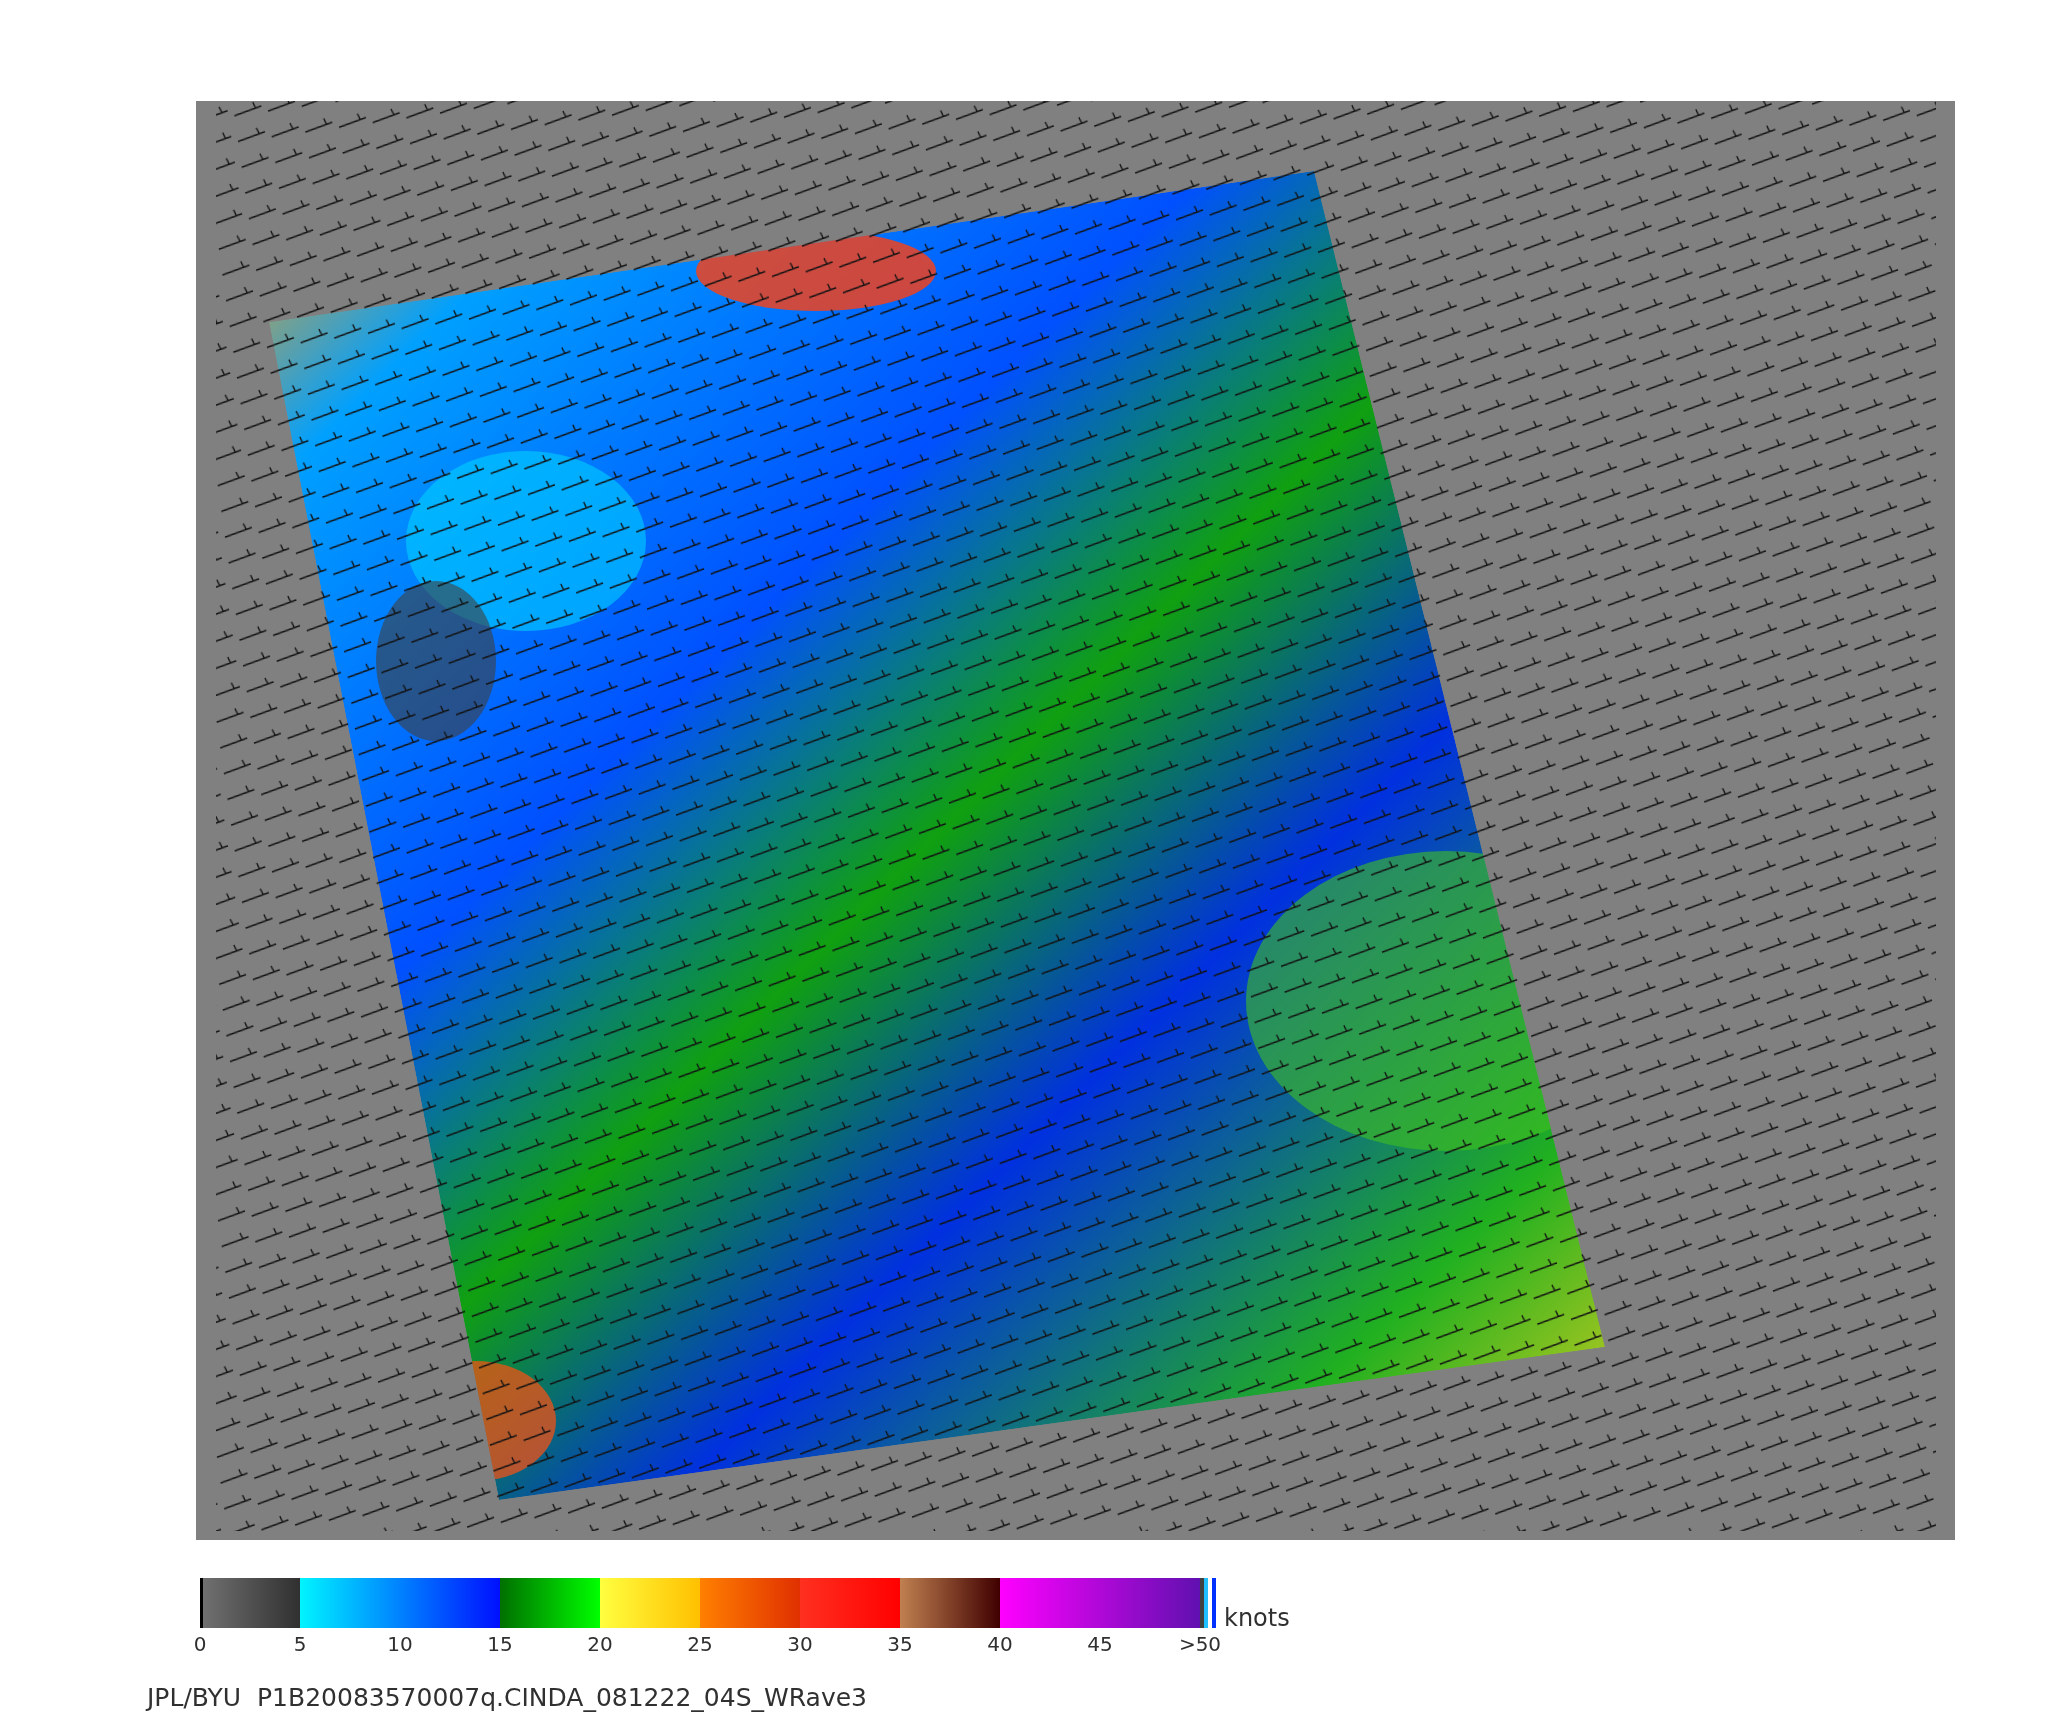  Describe the element at coordinates (400, 1644) in the screenshot. I see `tick-label: 10` at that location.